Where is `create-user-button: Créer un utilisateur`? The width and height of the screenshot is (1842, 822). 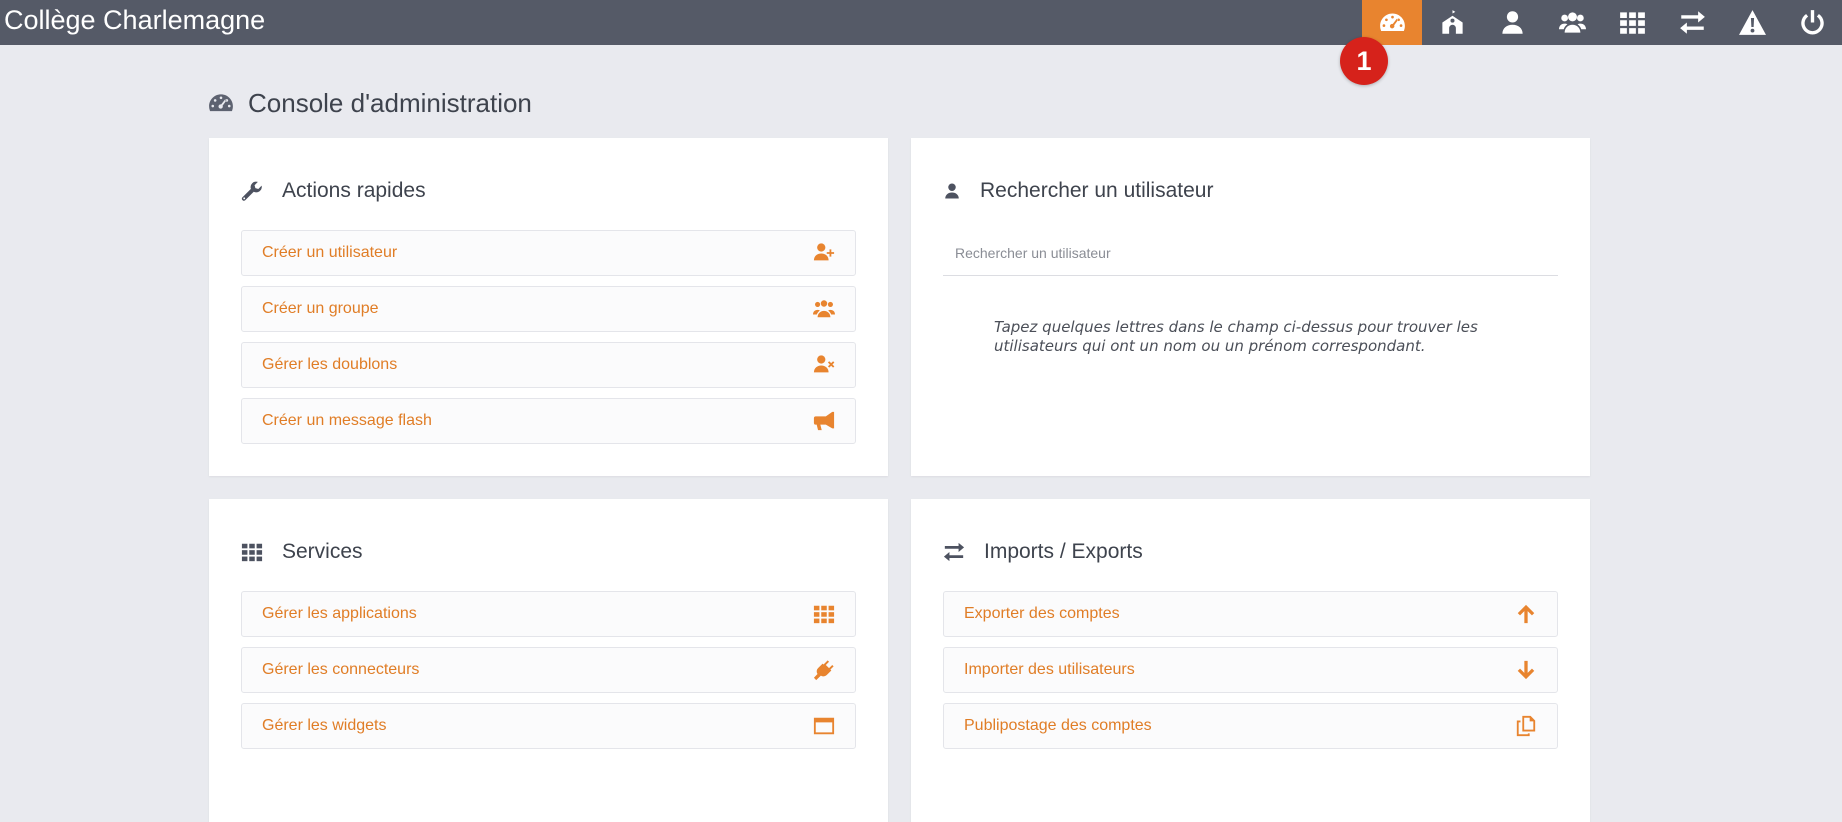 create-user-button: Créer un utilisateur is located at coordinates (548, 253).